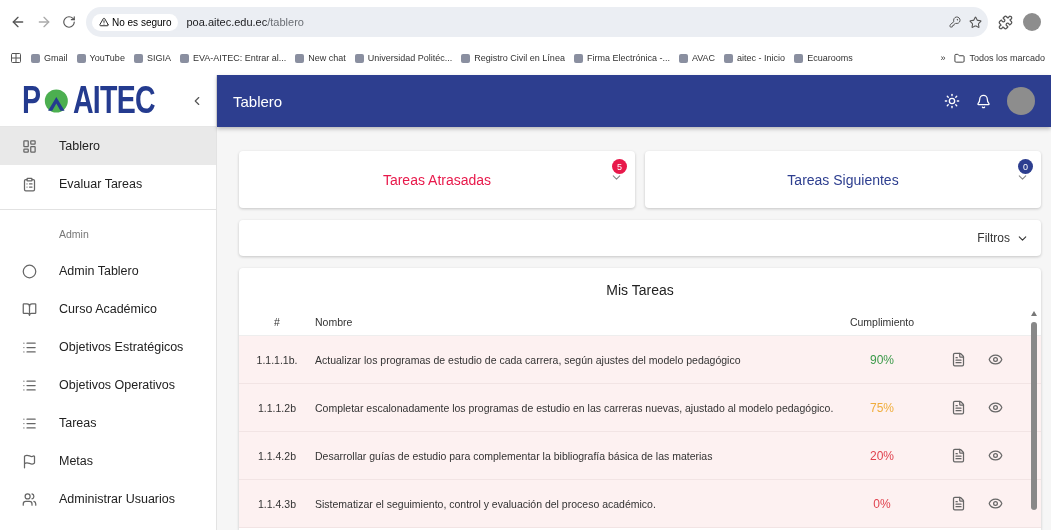 Image resolution: width=1051 pixels, height=530 pixels. Describe the element at coordinates (258, 101) in the screenshot. I see `page-title: Tablero` at that location.